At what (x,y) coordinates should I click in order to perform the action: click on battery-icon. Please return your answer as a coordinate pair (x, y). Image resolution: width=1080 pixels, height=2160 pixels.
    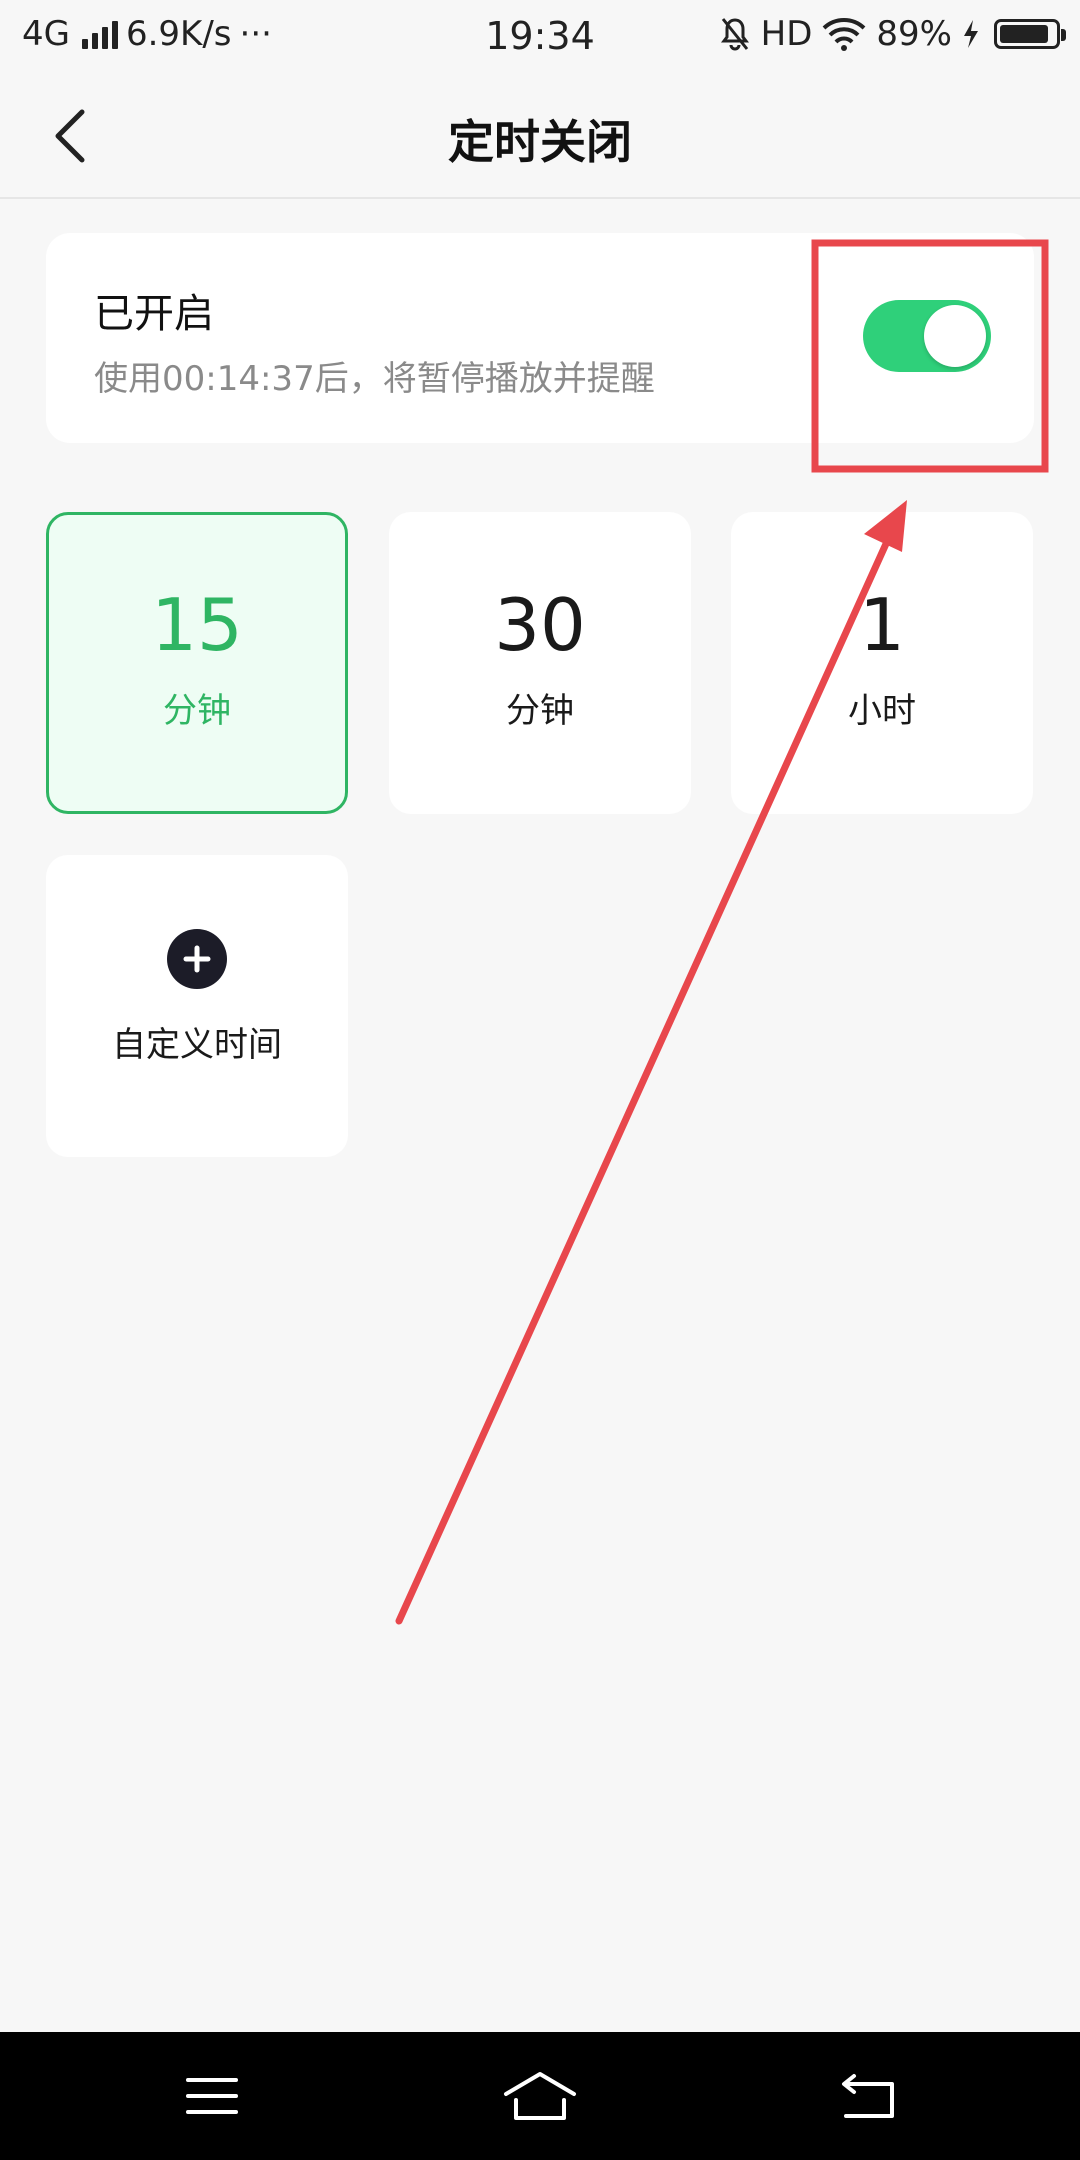
    Looking at the image, I should click on (1030, 34).